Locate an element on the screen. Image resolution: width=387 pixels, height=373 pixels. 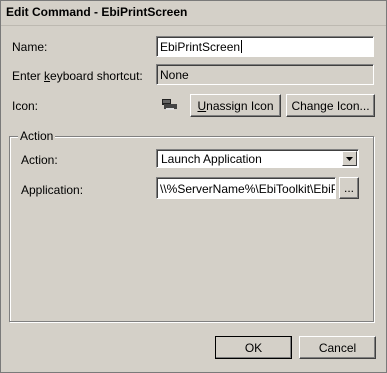
shortcut-label-suffix: eyboard shortcut: is located at coordinates (96, 76).